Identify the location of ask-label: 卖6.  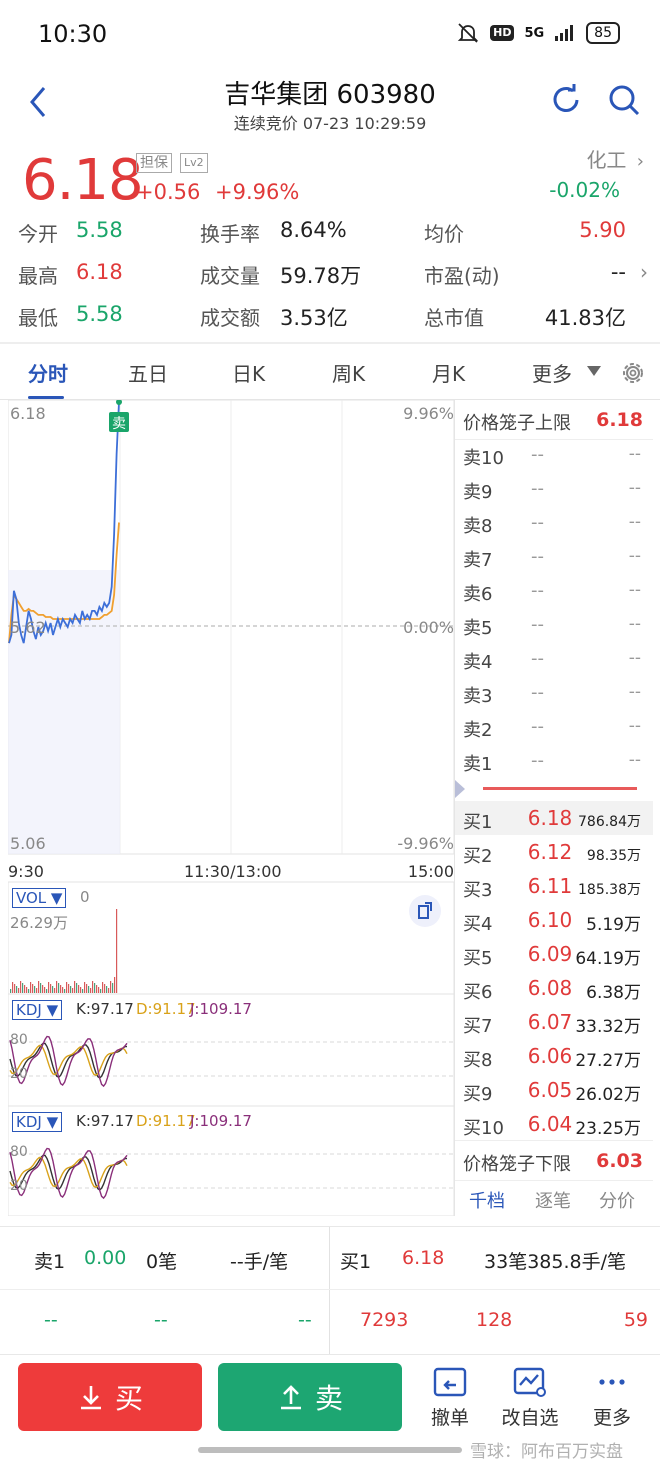
(478, 594).